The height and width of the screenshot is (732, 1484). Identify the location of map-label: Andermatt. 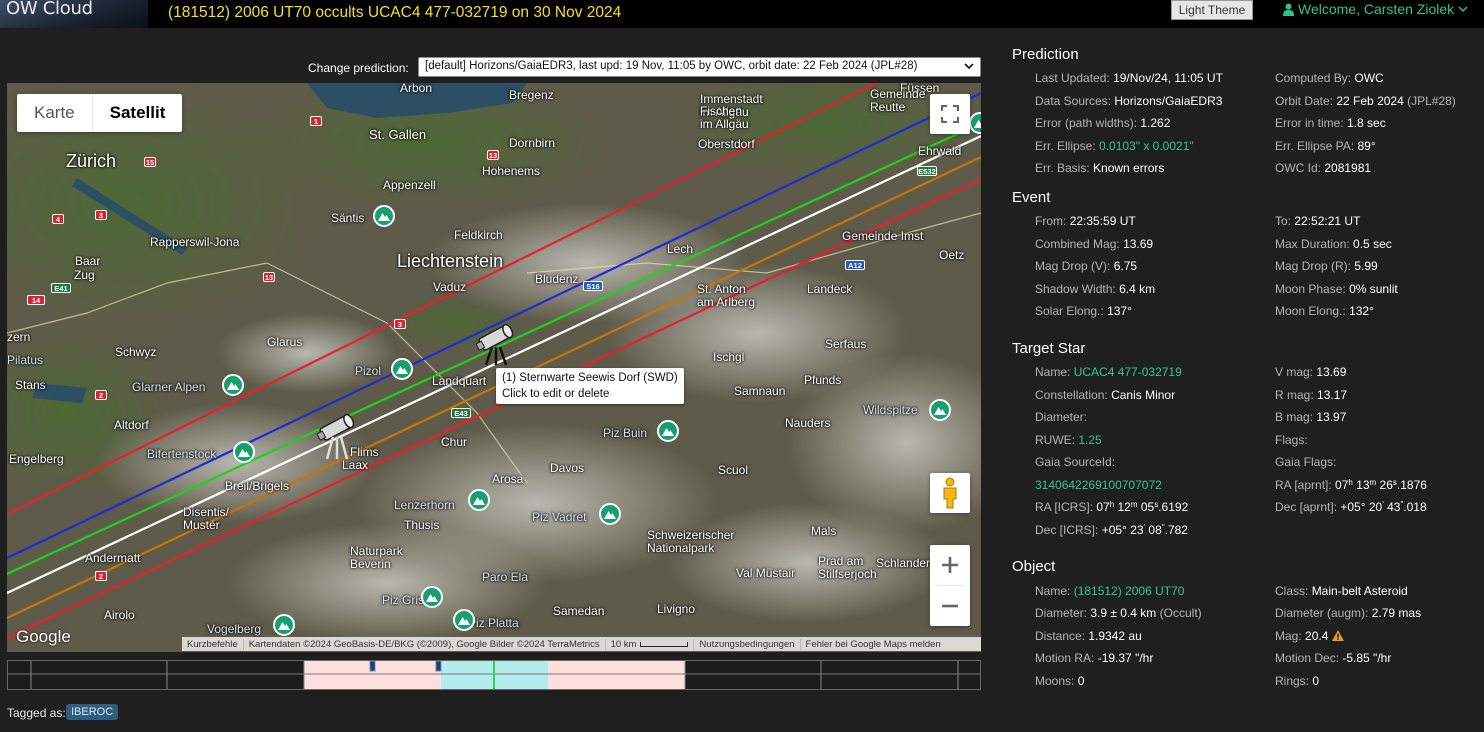
(113, 558).